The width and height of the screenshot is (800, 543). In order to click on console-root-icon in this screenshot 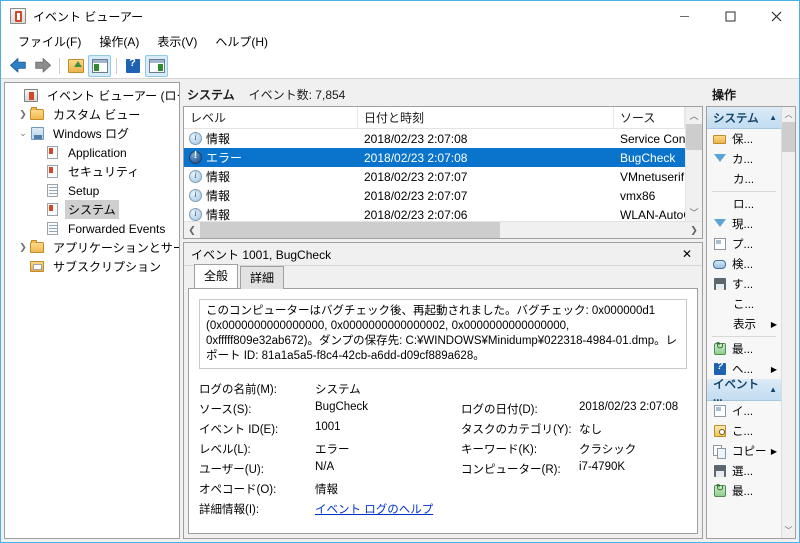, I will do `click(32, 95)`.